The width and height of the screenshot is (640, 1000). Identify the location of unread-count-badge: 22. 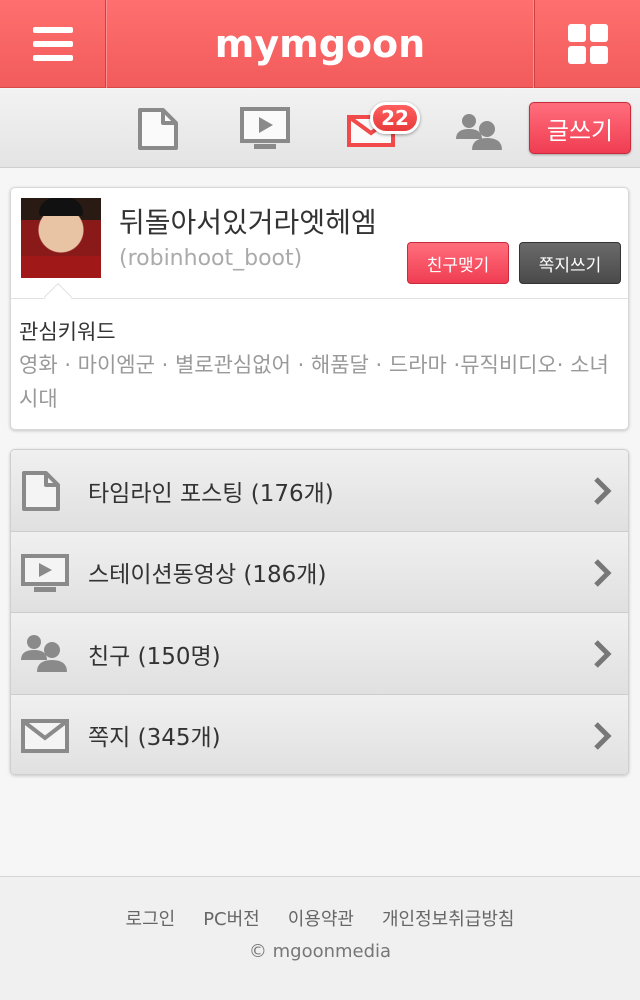
(395, 118).